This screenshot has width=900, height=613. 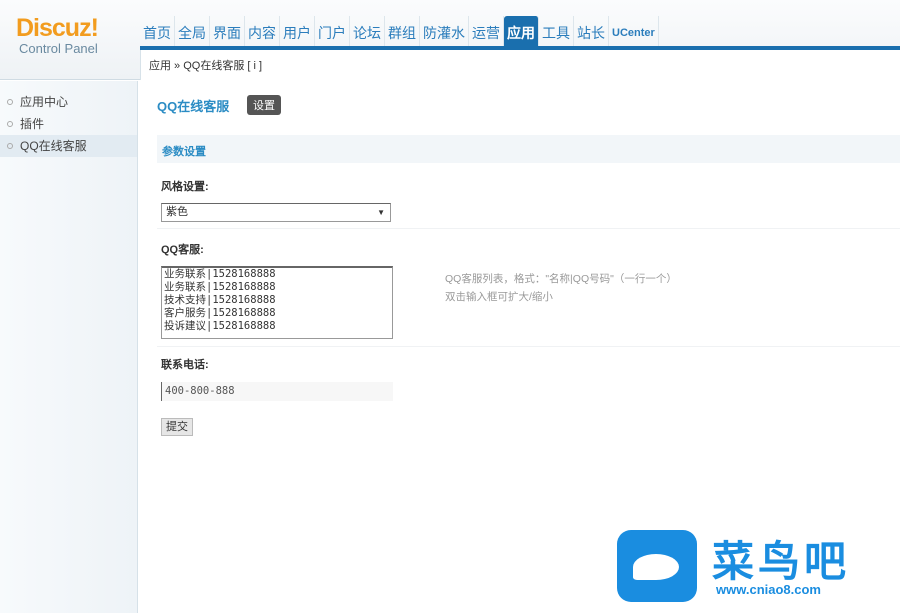 I want to click on qq-tip-line1: QQ客服列表，格式："名称|QQ号码"（一行一个）, so click(x=561, y=279).